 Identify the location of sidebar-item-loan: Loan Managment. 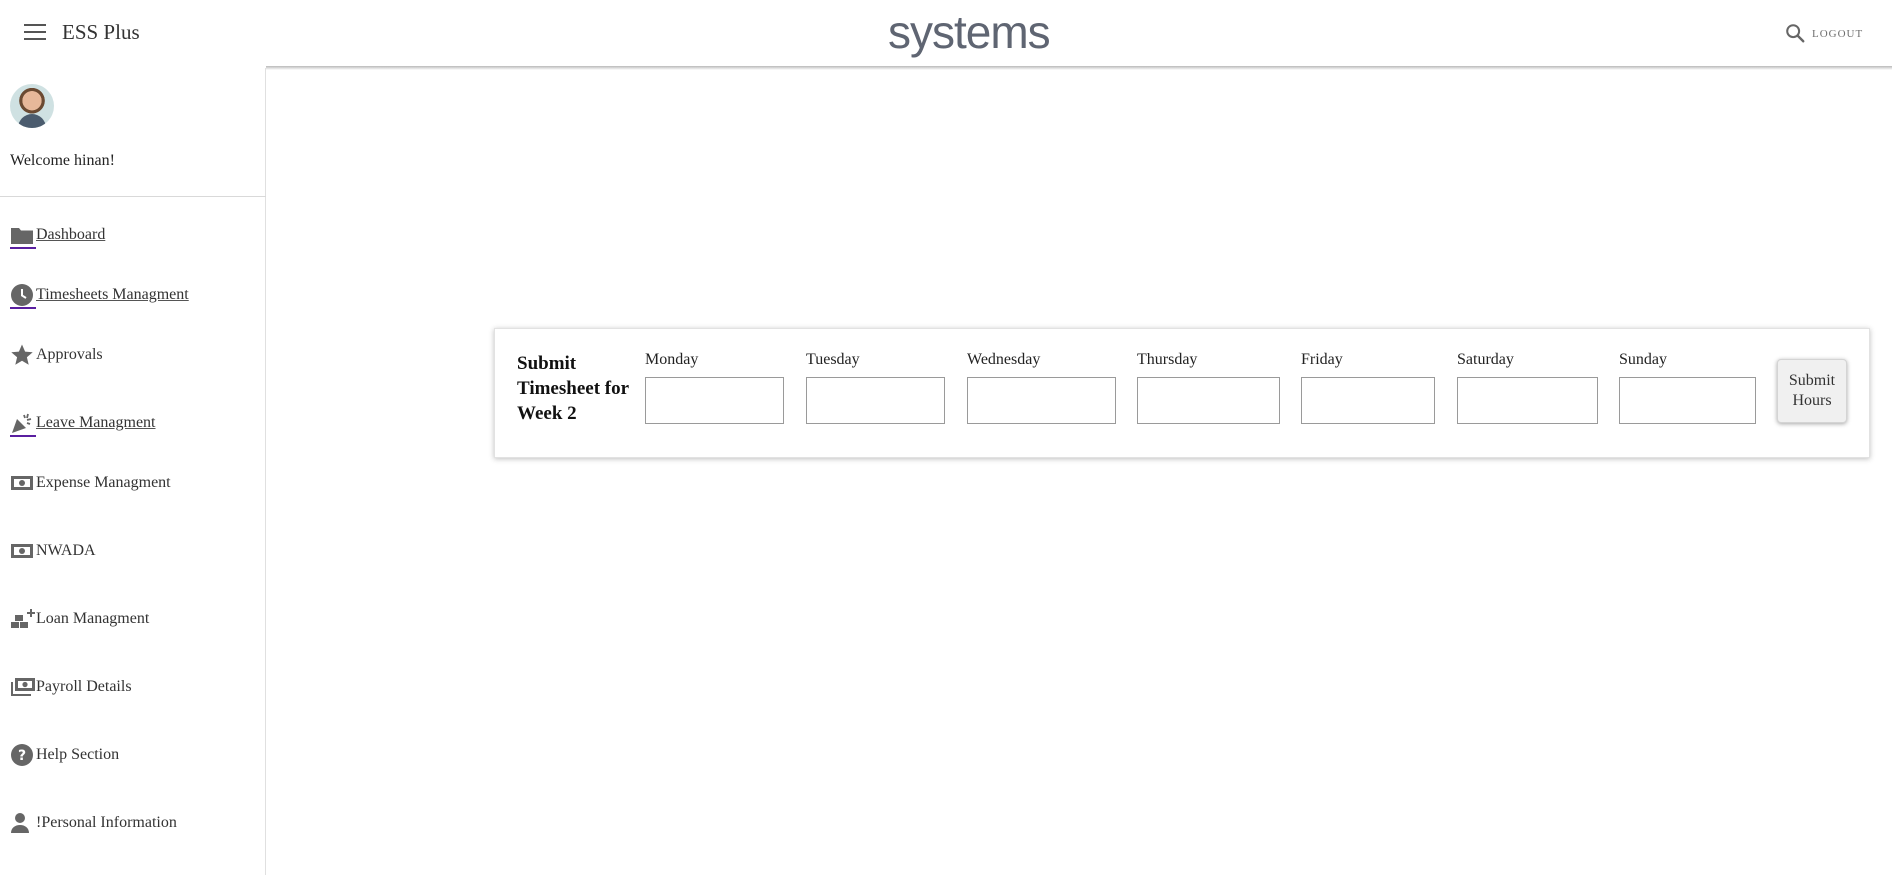
(79, 619).